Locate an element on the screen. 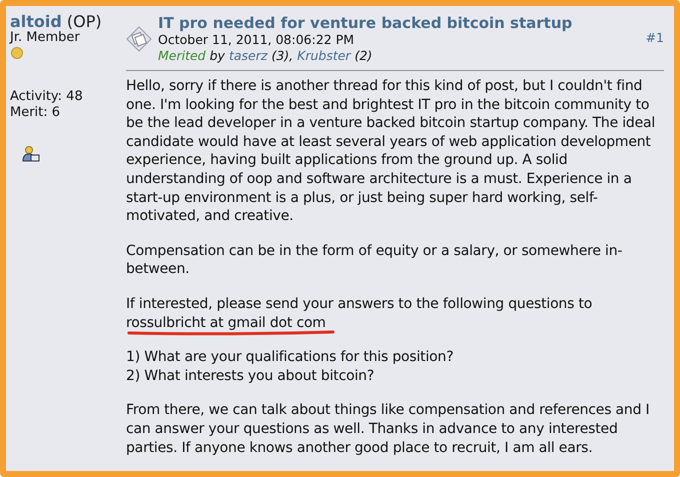 The height and width of the screenshot is (477, 680). merit-user-link: Krubster is located at coordinates (324, 56).